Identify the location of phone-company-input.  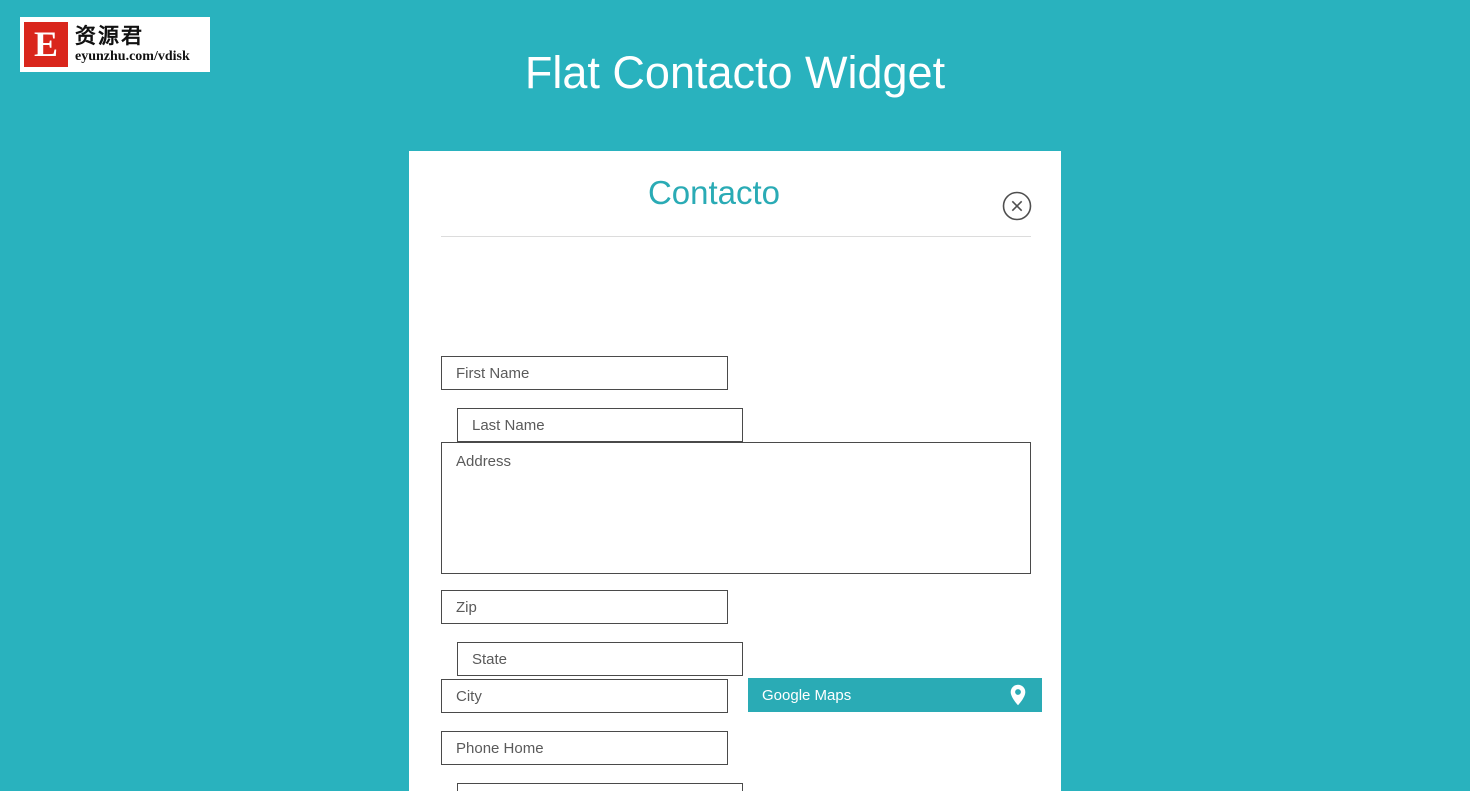
(600, 787).